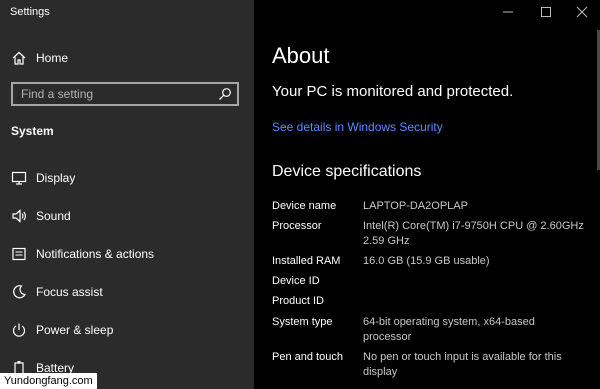 The width and height of the screenshot is (600, 389). What do you see at coordinates (75, 330) in the screenshot?
I see `sidebar-item-label: Power & sleep` at bounding box center [75, 330].